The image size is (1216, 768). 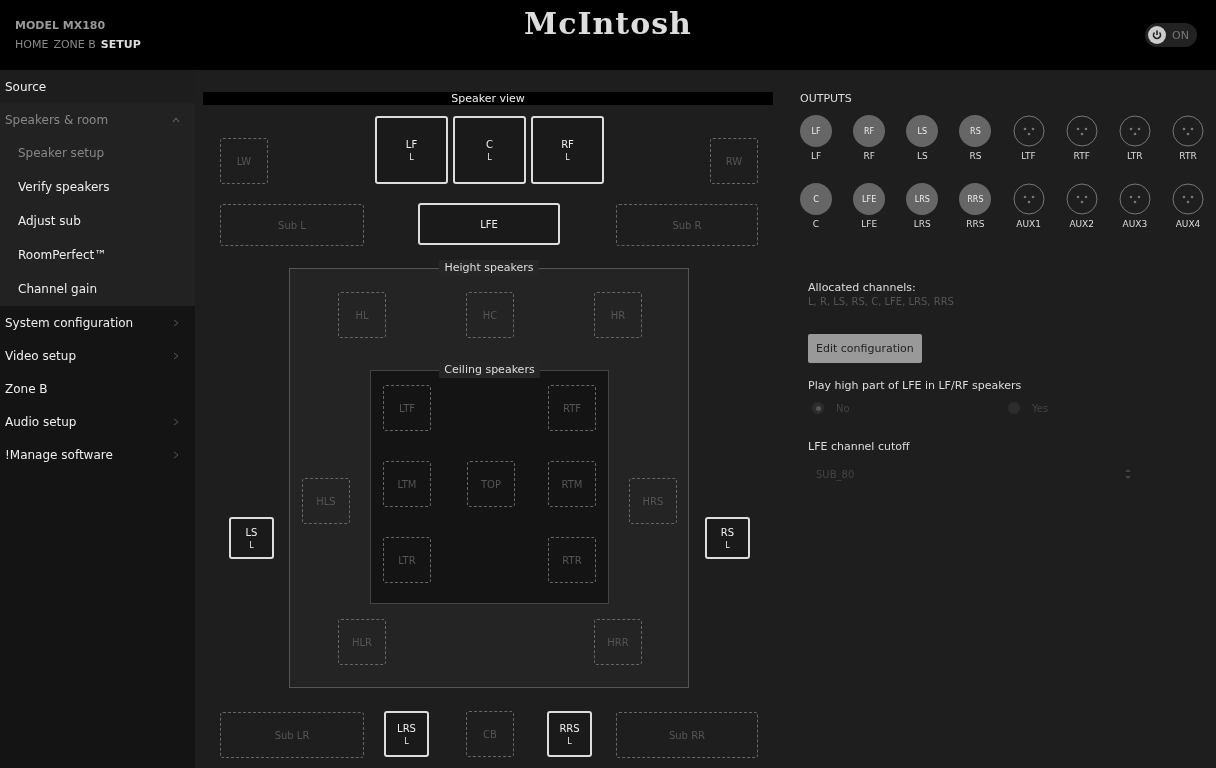 I want to click on output-badge: LF, so click(x=816, y=131).